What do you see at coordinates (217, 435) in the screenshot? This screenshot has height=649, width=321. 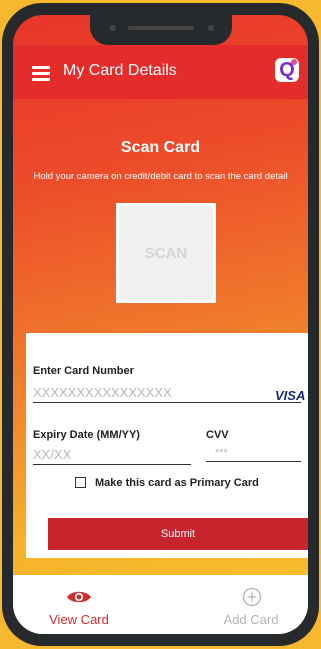 I see `cvv-label: CVV` at bounding box center [217, 435].